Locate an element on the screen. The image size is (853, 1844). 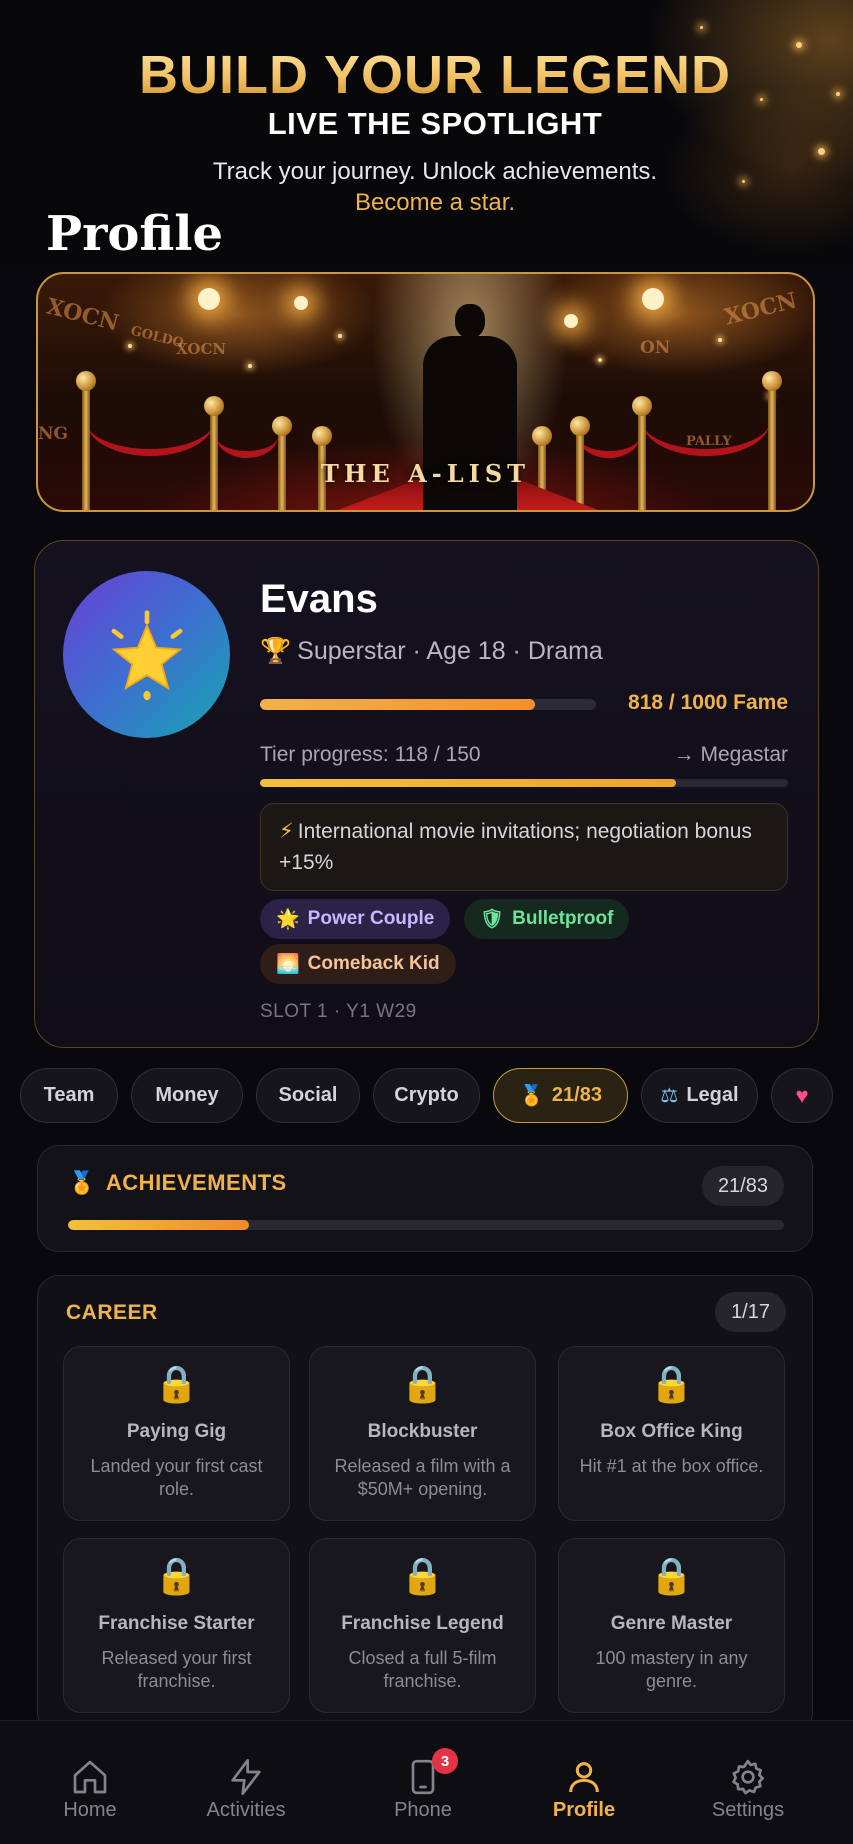
tab-crypto: Crypto is located at coordinates (426, 1095).